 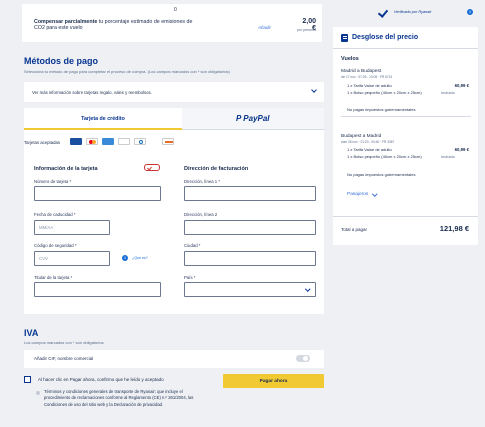 I want to click on jcb-card-icon, so click(x=168, y=141).